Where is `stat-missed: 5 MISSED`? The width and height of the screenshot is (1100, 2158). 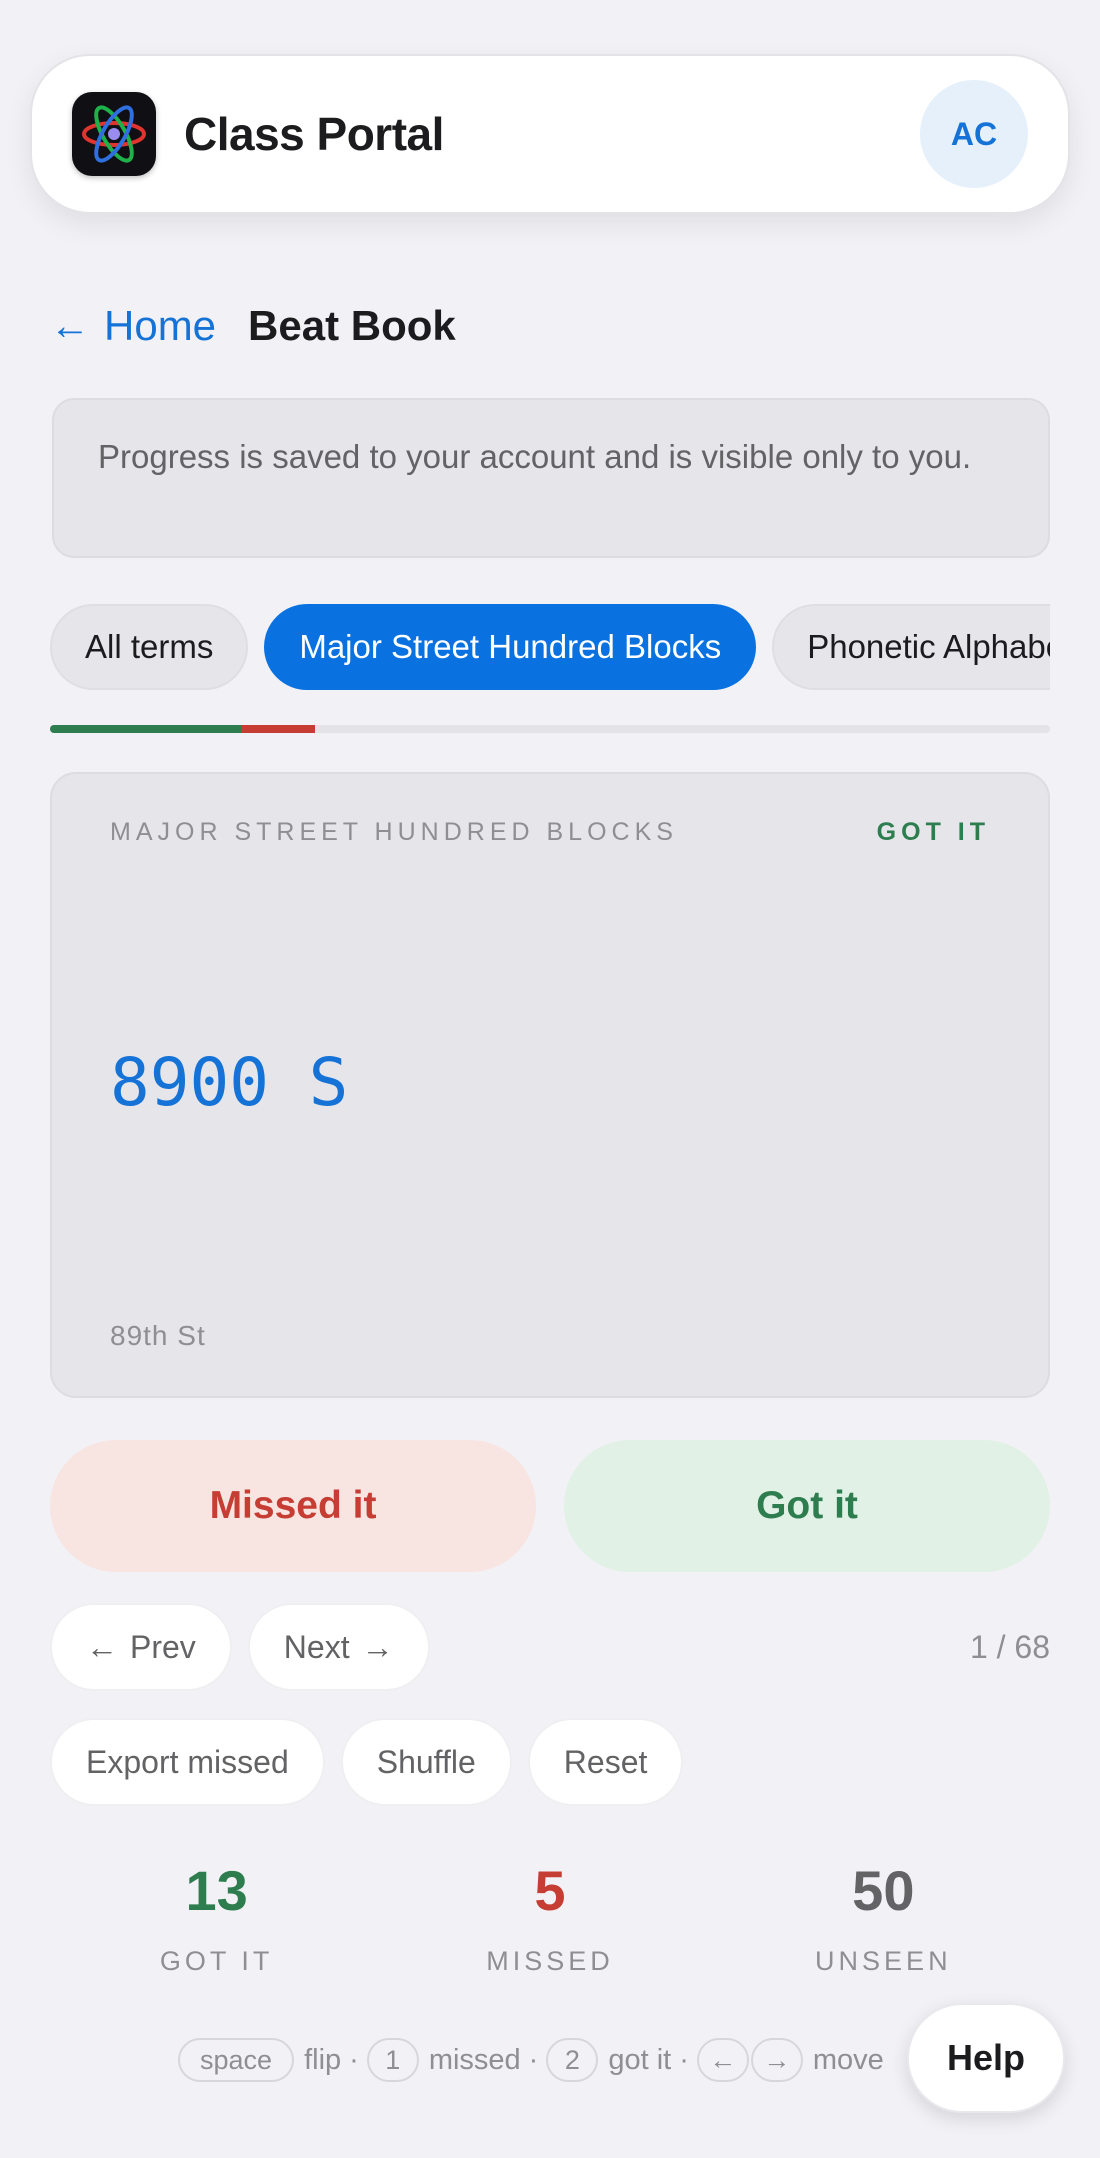 stat-missed: 5 MISSED is located at coordinates (549, 1916).